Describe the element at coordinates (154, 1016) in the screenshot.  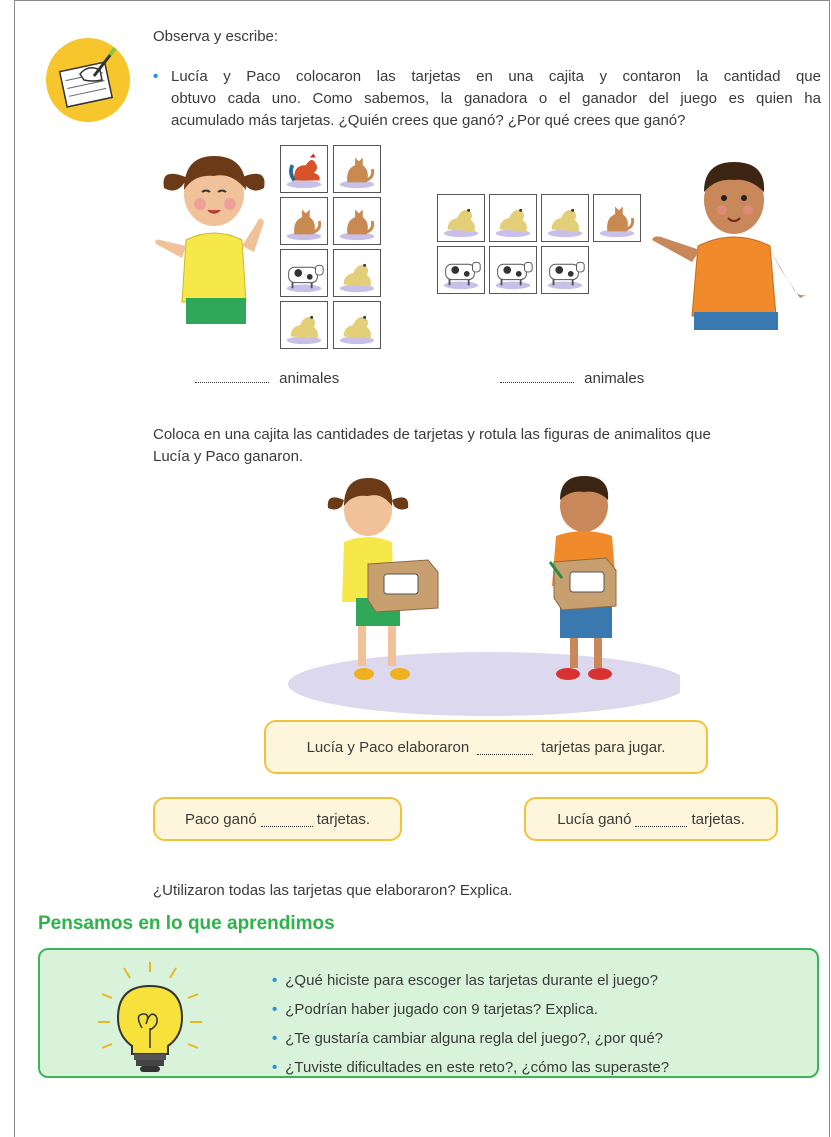
I see `lightbulb-icon` at that location.